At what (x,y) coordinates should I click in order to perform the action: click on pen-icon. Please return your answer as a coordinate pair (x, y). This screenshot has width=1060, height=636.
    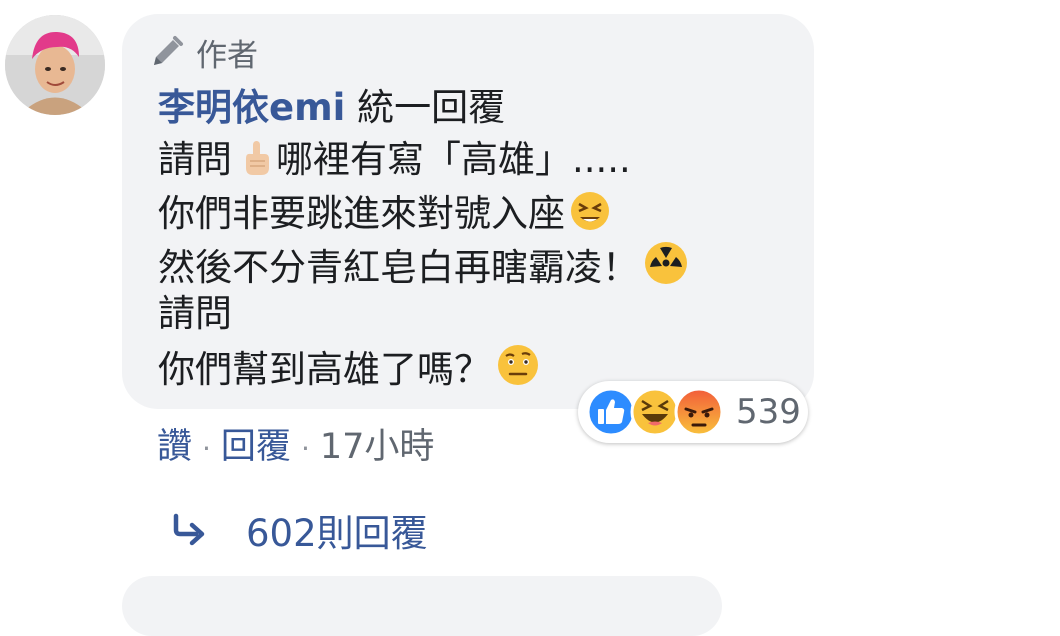
    Looking at the image, I should click on (168, 50).